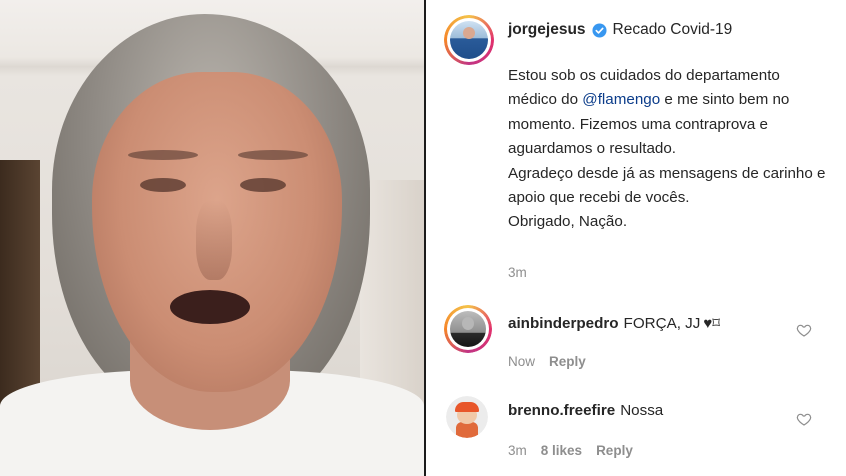 The width and height of the screenshot is (846, 476). Describe the element at coordinates (599, 30) in the screenshot. I see `verified-badge-icon` at that location.